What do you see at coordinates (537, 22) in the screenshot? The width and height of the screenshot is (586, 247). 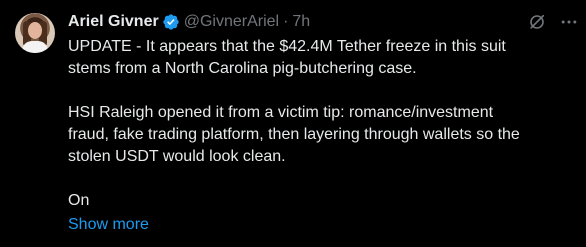 I see `grok-icon` at bounding box center [537, 22].